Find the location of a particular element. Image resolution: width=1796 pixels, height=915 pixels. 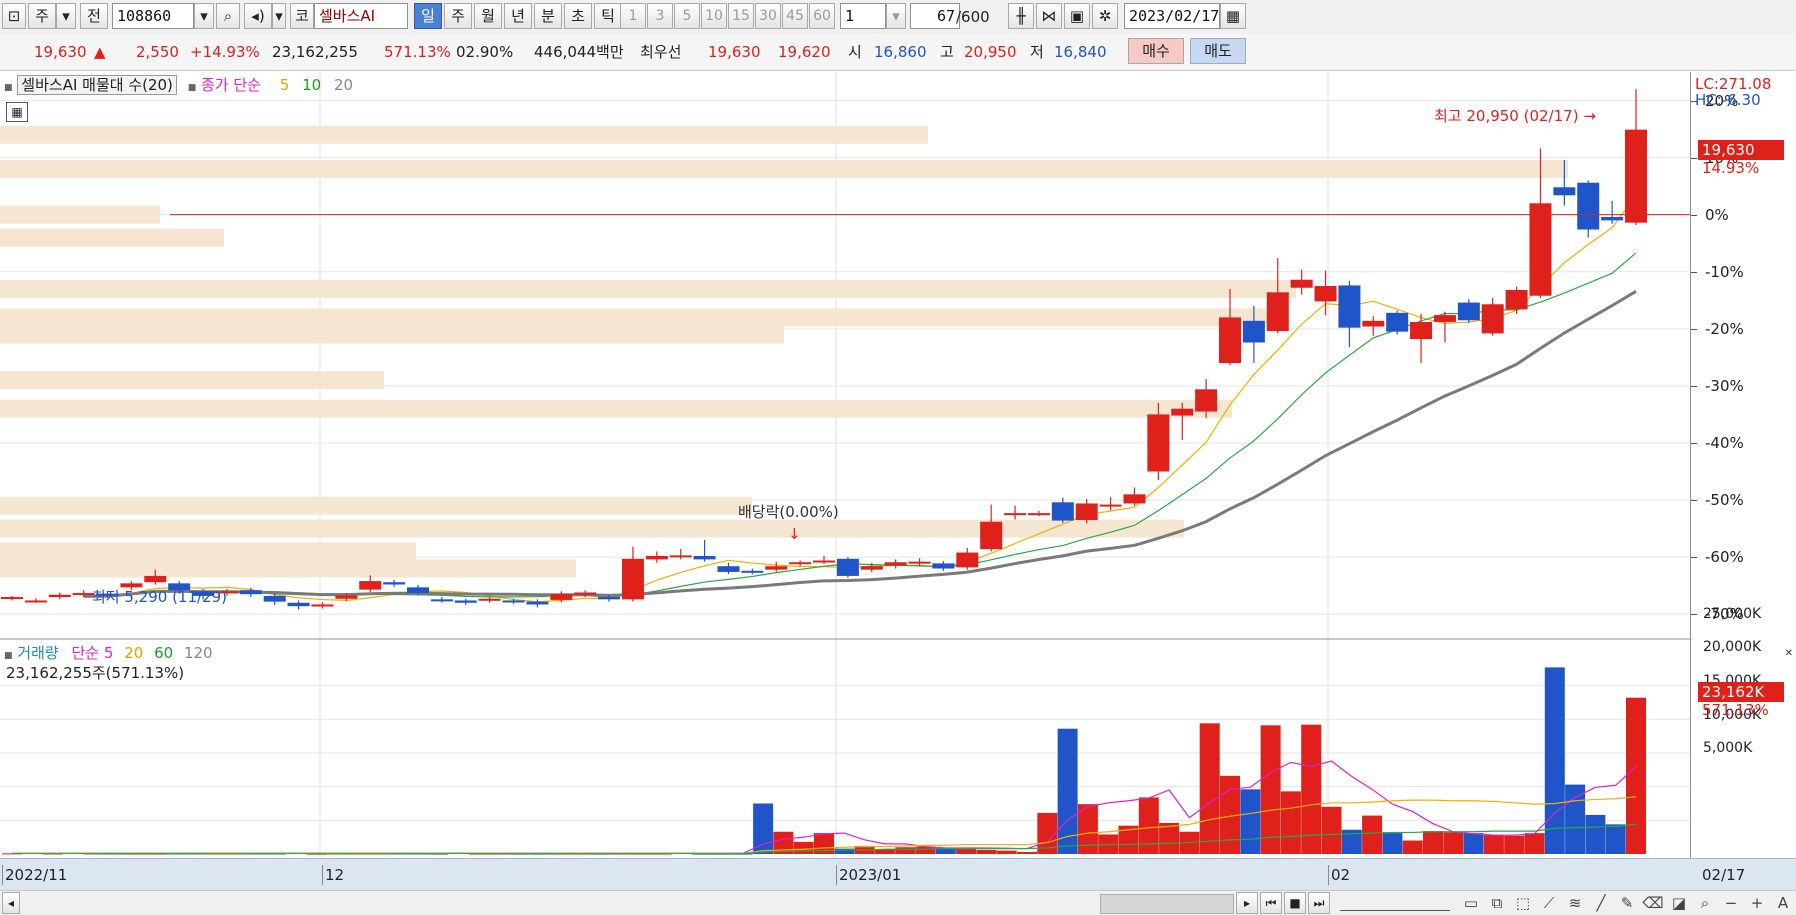

rewind-icon: ⏮ is located at coordinates (1271, 903).